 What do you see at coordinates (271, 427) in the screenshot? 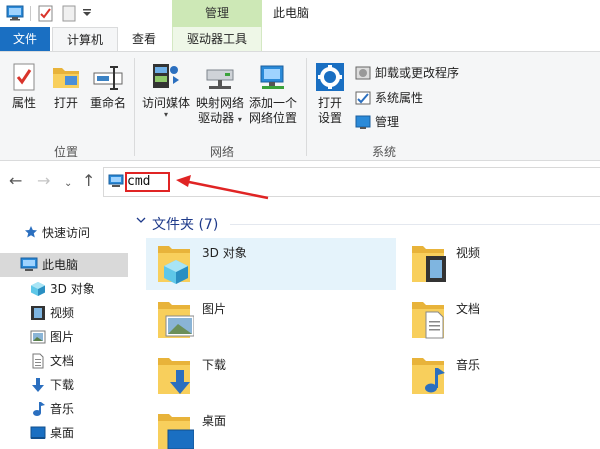
I see `folder-desktop: 桌面` at bounding box center [271, 427].